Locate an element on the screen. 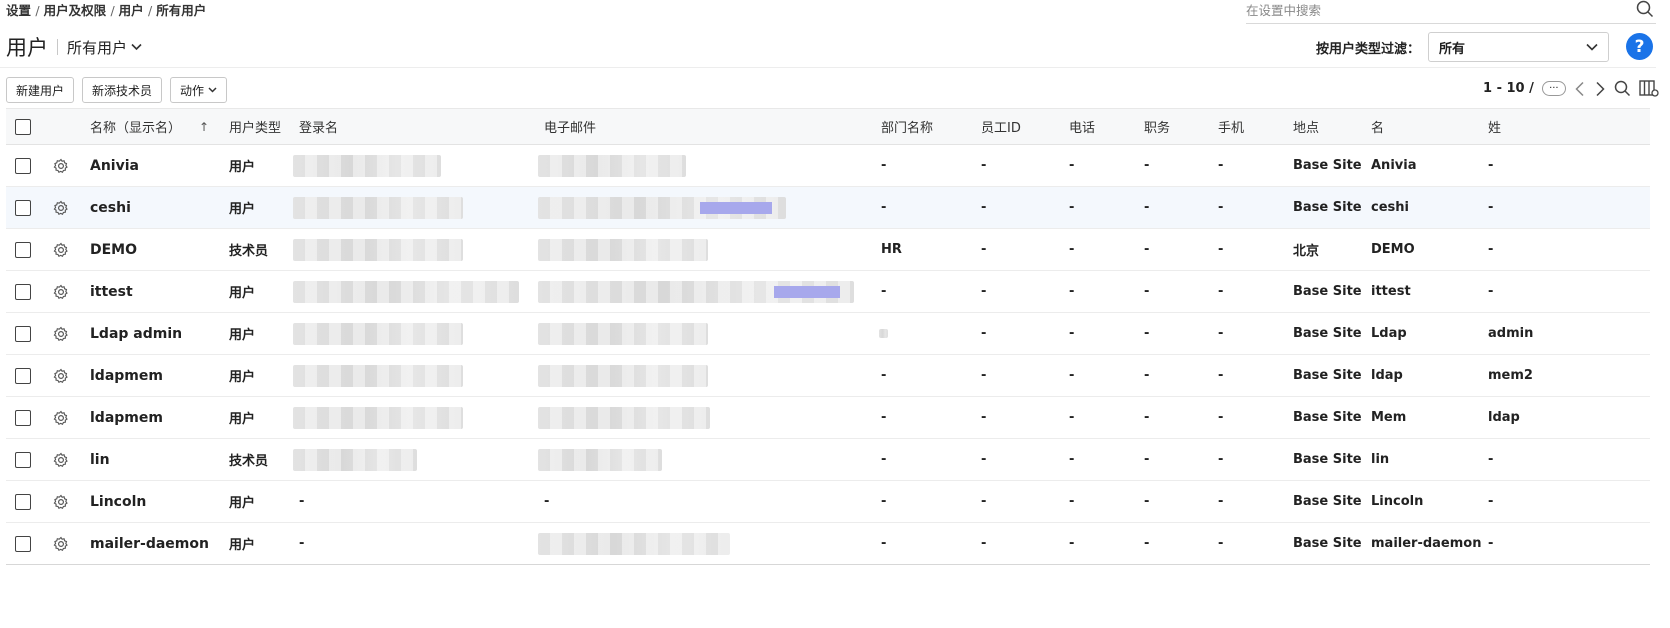  table-row: ittest 用户 - - - - - Base Site ittest - is located at coordinates (828, 292).